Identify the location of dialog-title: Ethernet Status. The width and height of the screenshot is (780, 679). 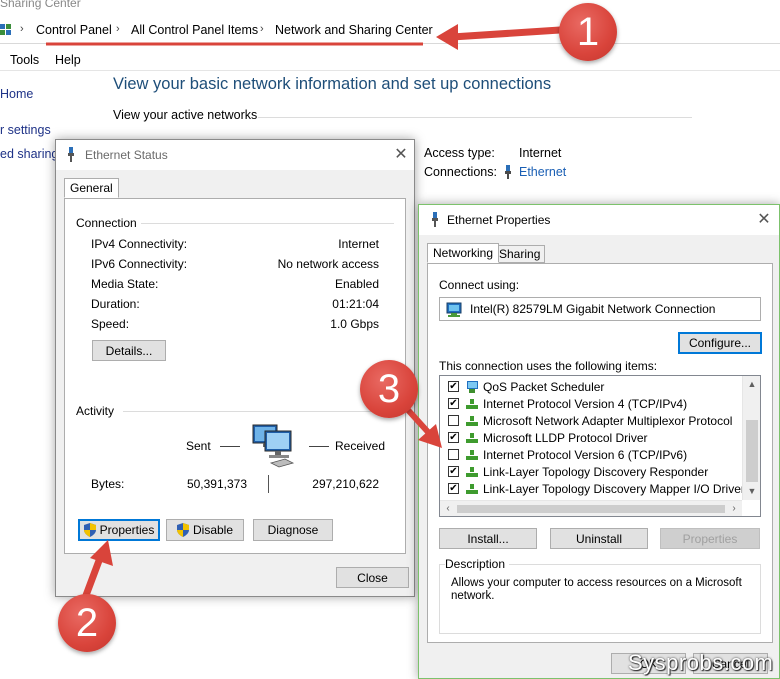
(126, 155).